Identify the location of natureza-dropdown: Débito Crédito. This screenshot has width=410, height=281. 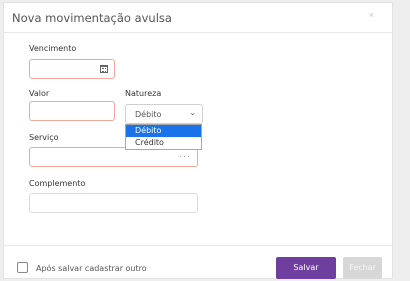
(163, 137).